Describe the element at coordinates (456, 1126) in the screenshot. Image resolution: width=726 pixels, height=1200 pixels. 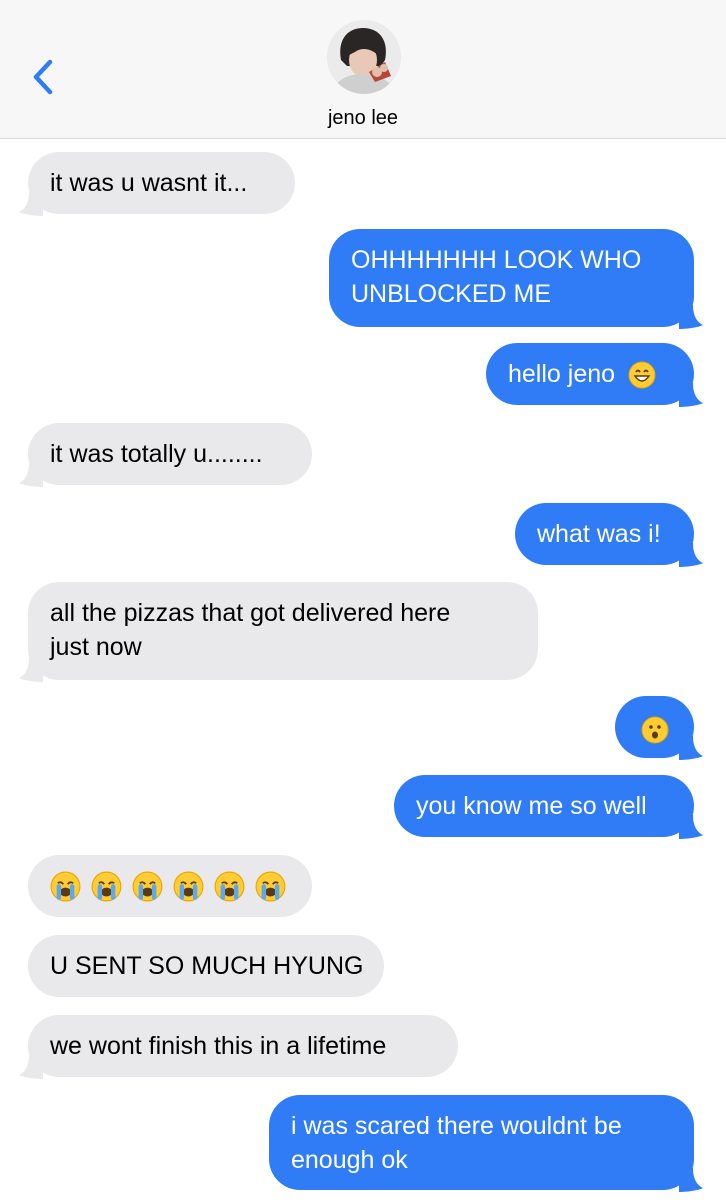
I see `message-text-line: i was scared there wouldnt be` at that location.